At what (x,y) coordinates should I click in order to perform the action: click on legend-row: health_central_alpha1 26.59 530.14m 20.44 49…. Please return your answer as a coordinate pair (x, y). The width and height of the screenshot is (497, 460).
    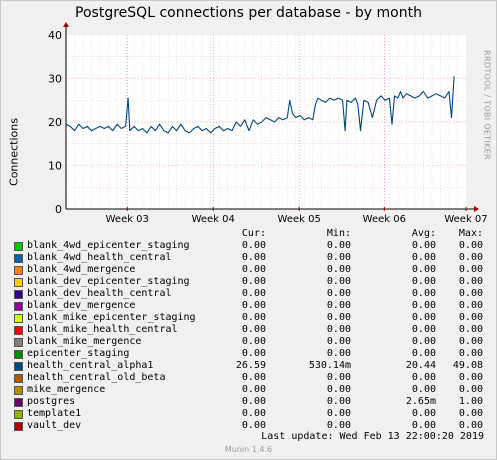
    Looking at the image, I should click on (248, 366).